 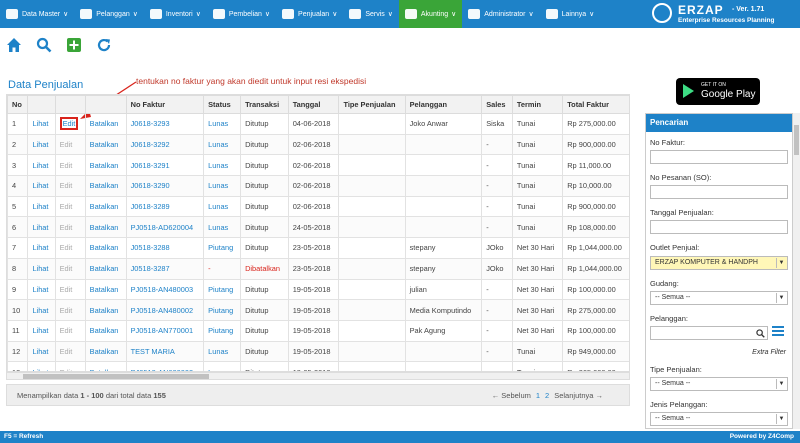 I want to click on sales-cell-cell: JOko, so click(x=497, y=248).